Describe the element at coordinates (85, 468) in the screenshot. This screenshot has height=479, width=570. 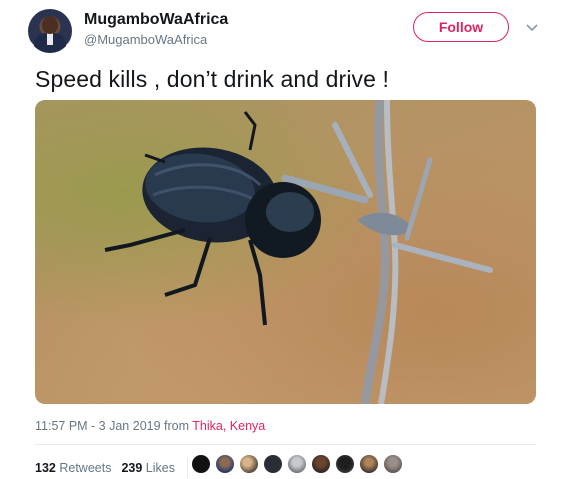
I see `retweets-label: Retweets` at that location.